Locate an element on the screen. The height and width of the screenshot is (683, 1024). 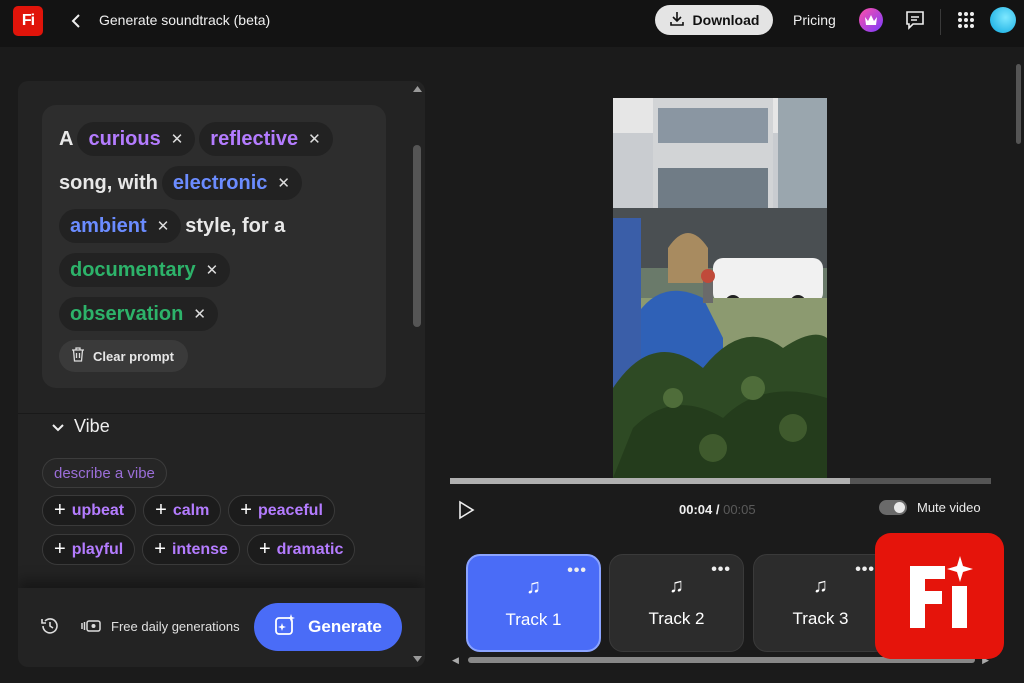
video-progress-fill is located at coordinates (650, 481).